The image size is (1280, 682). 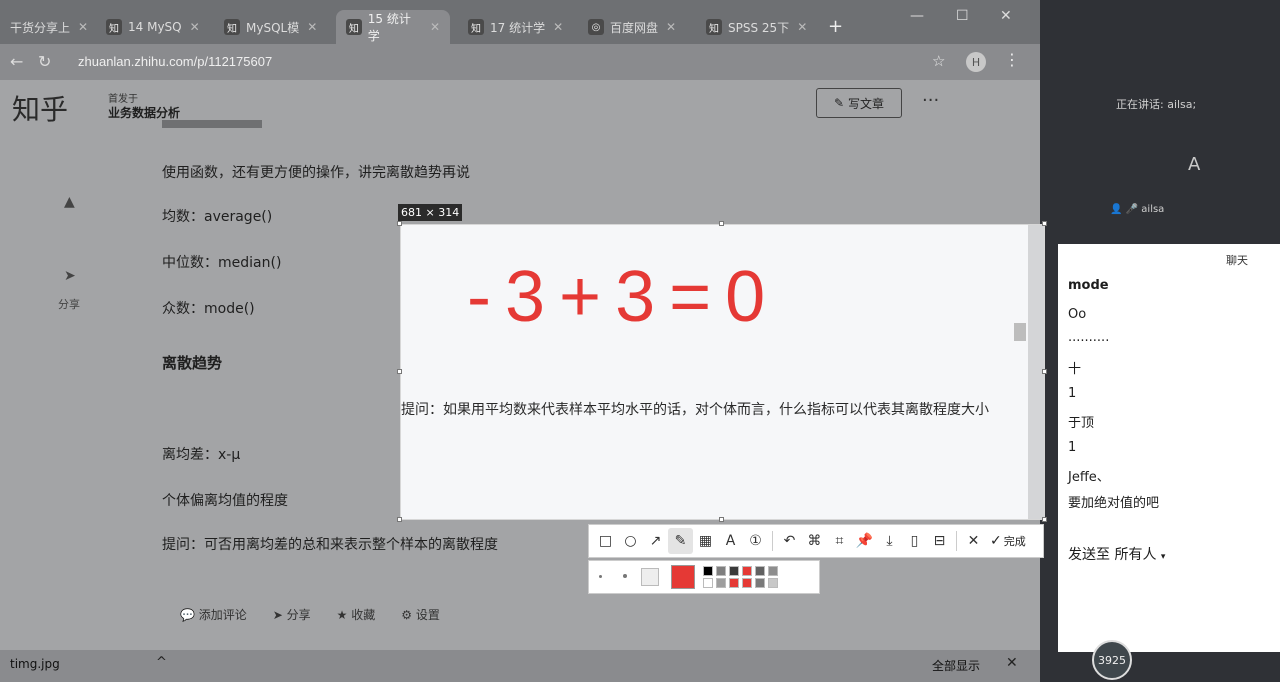 What do you see at coordinates (144, 112) in the screenshot?
I see `column-title: 业务数据分析` at bounding box center [144, 112].